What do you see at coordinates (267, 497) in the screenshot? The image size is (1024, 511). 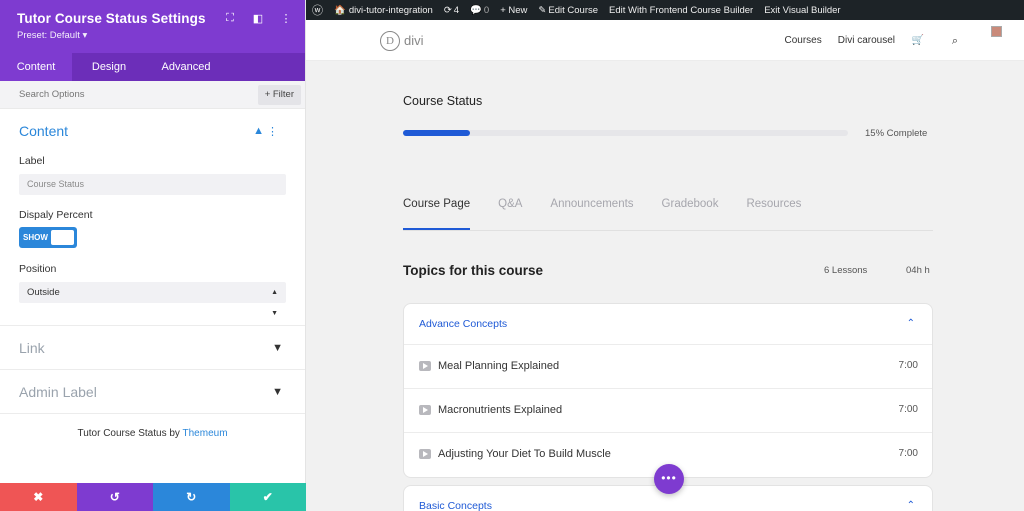 I see `check-icon: ✔` at bounding box center [267, 497].